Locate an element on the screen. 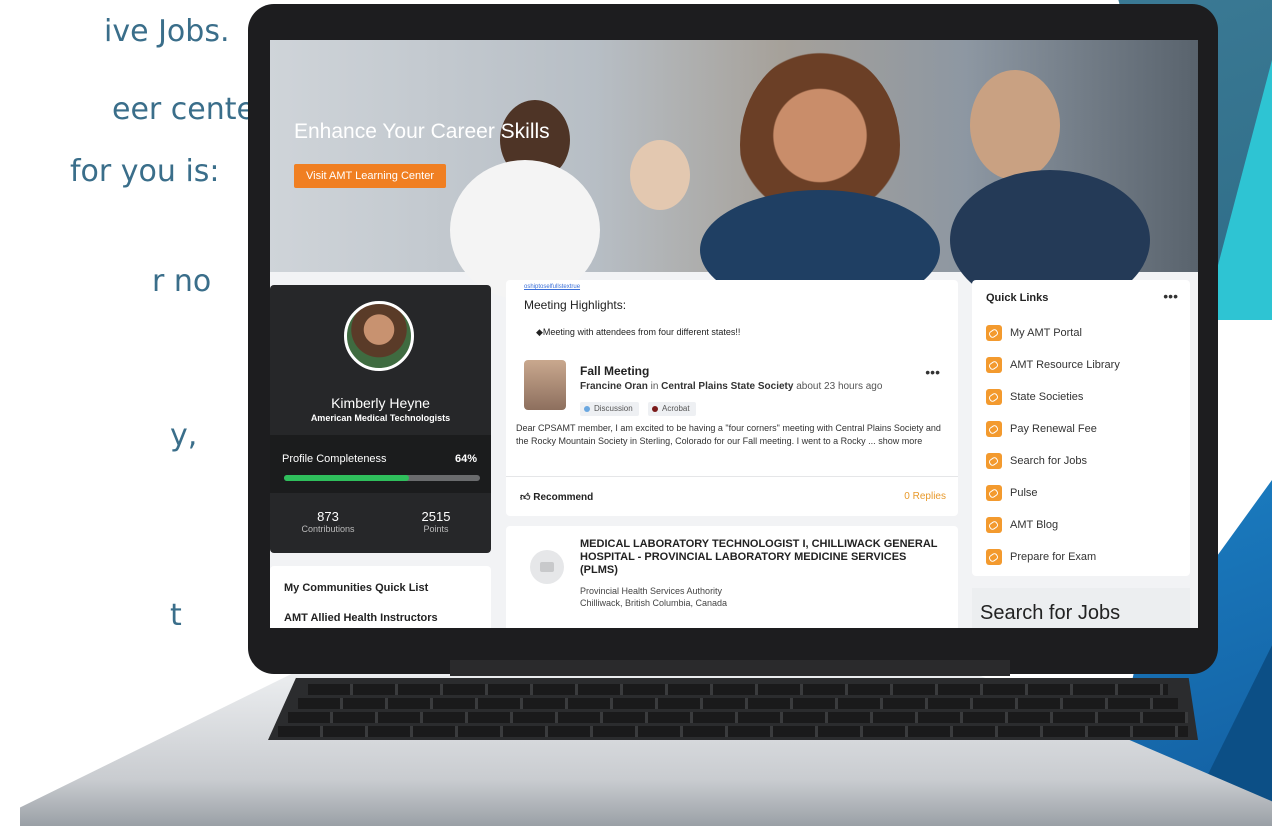  recommend-button: 👍︎ Recommend is located at coordinates (556, 497).